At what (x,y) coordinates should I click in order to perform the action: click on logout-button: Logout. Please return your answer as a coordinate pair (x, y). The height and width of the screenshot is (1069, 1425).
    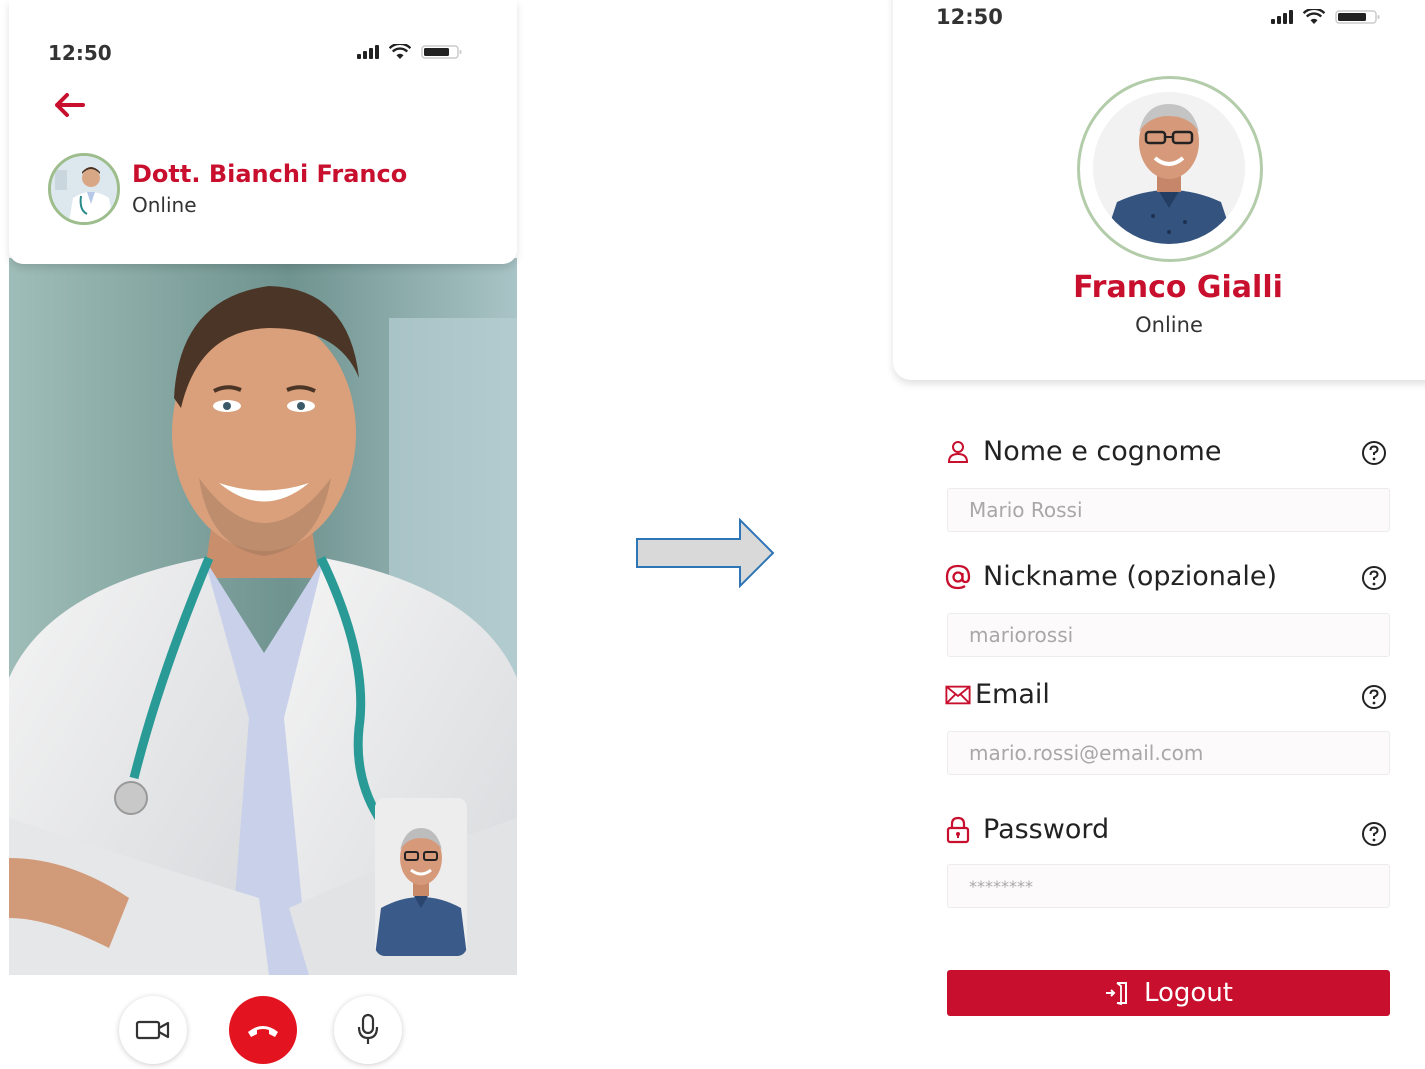
    Looking at the image, I should click on (1168, 993).